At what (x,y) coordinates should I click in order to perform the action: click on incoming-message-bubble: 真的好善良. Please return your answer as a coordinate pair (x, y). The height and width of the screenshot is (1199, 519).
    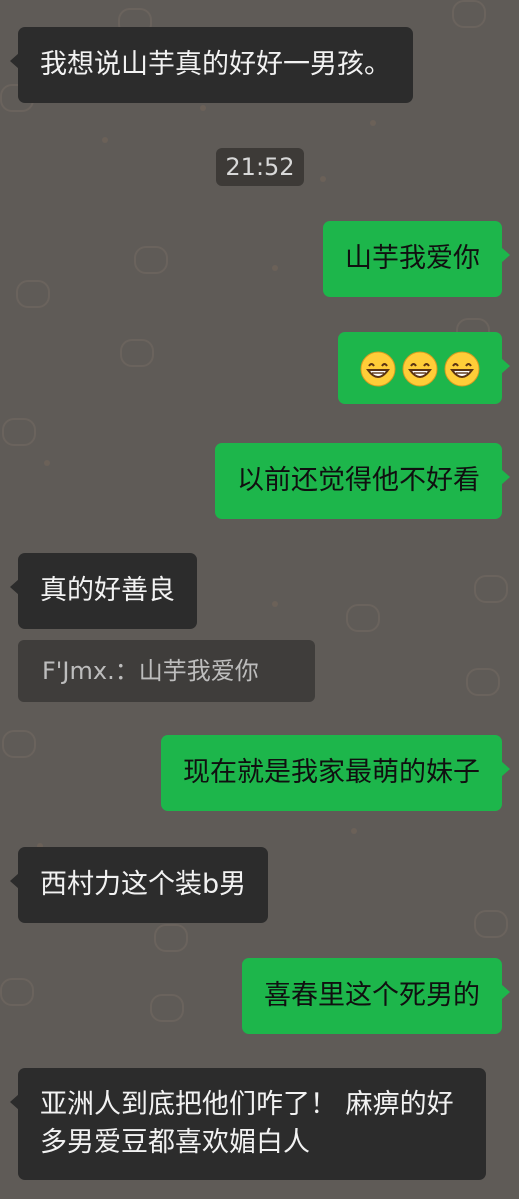
    Looking at the image, I should click on (103, 591).